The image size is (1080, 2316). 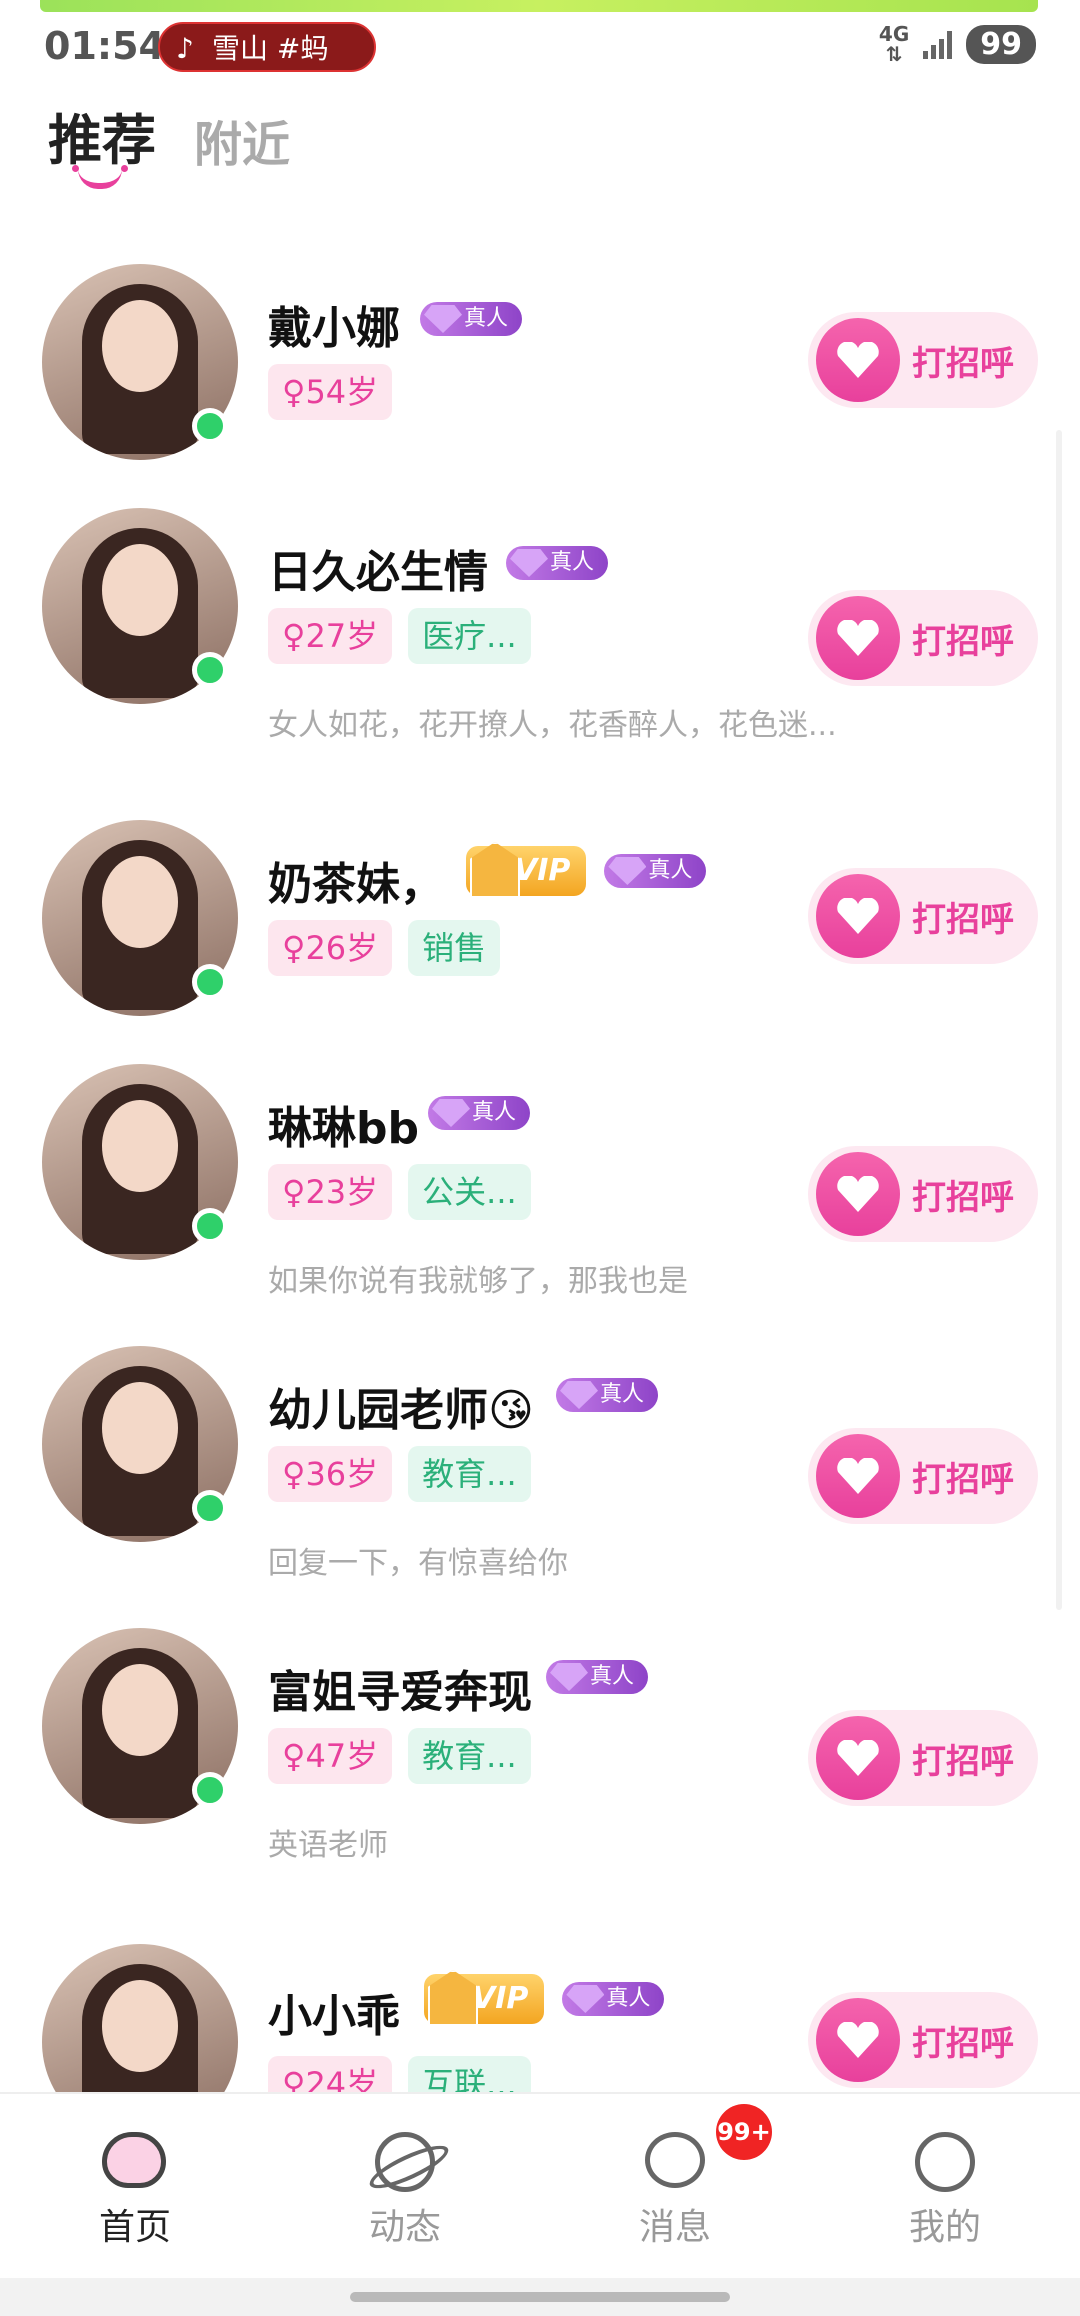 What do you see at coordinates (418, 1563) in the screenshot?
I see `user-bio: 回复一下，有惊喜给你` at bounding box center [418, 1563].